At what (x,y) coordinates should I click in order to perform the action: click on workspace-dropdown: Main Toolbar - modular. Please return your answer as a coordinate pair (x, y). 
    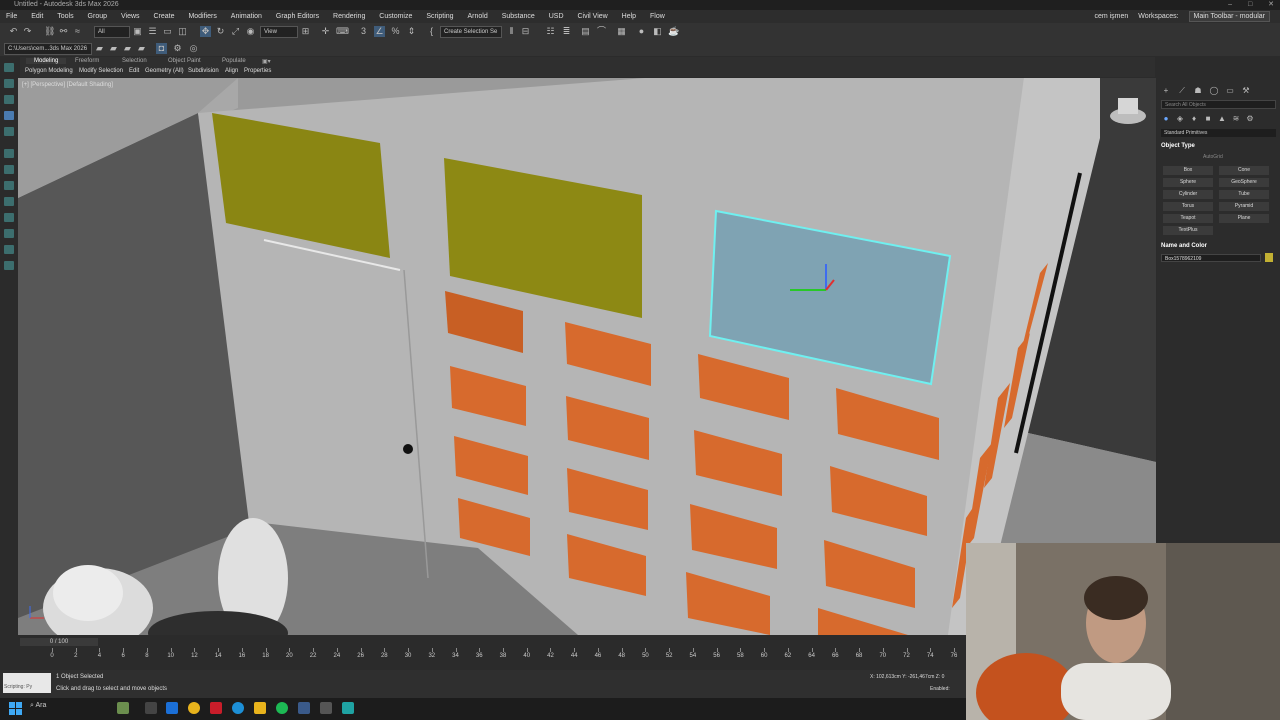
    Looking at the image, I should click on (1229, 16).